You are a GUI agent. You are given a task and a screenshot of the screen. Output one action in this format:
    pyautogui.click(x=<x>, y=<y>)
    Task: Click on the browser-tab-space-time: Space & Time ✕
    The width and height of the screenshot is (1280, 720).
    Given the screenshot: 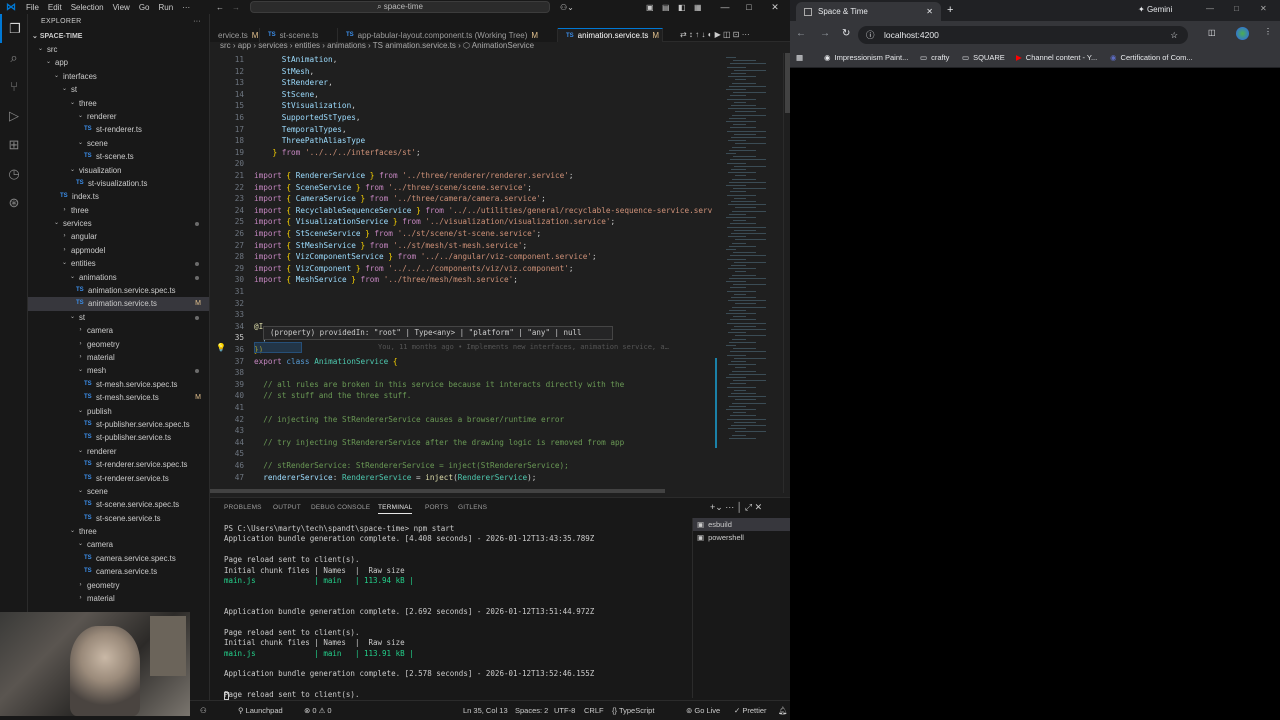 What is the action you would take?
    pyautogui.click(x=868, y=11)
    